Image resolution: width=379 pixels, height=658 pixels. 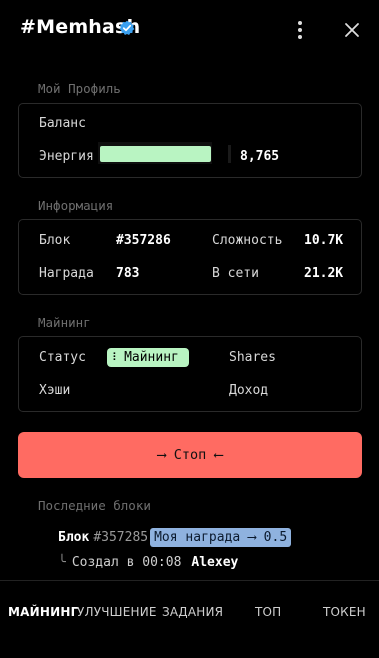 I want to click on status-label: Статус, so click(x=62, y=357).